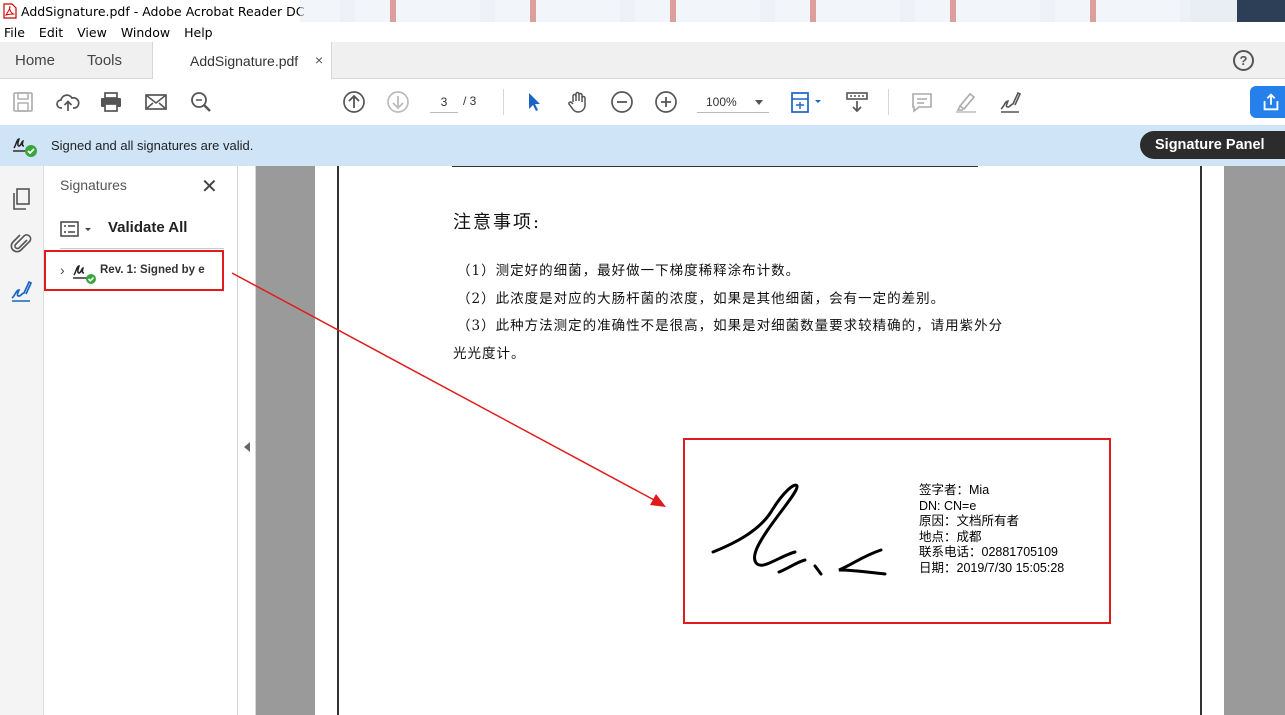 The image size is (1285, 715). Describe the element at coordinates (141, 440) in the screenshot. I see `signatures-panel: Signatures ✕ Validate All › Rev. 1` at that location.